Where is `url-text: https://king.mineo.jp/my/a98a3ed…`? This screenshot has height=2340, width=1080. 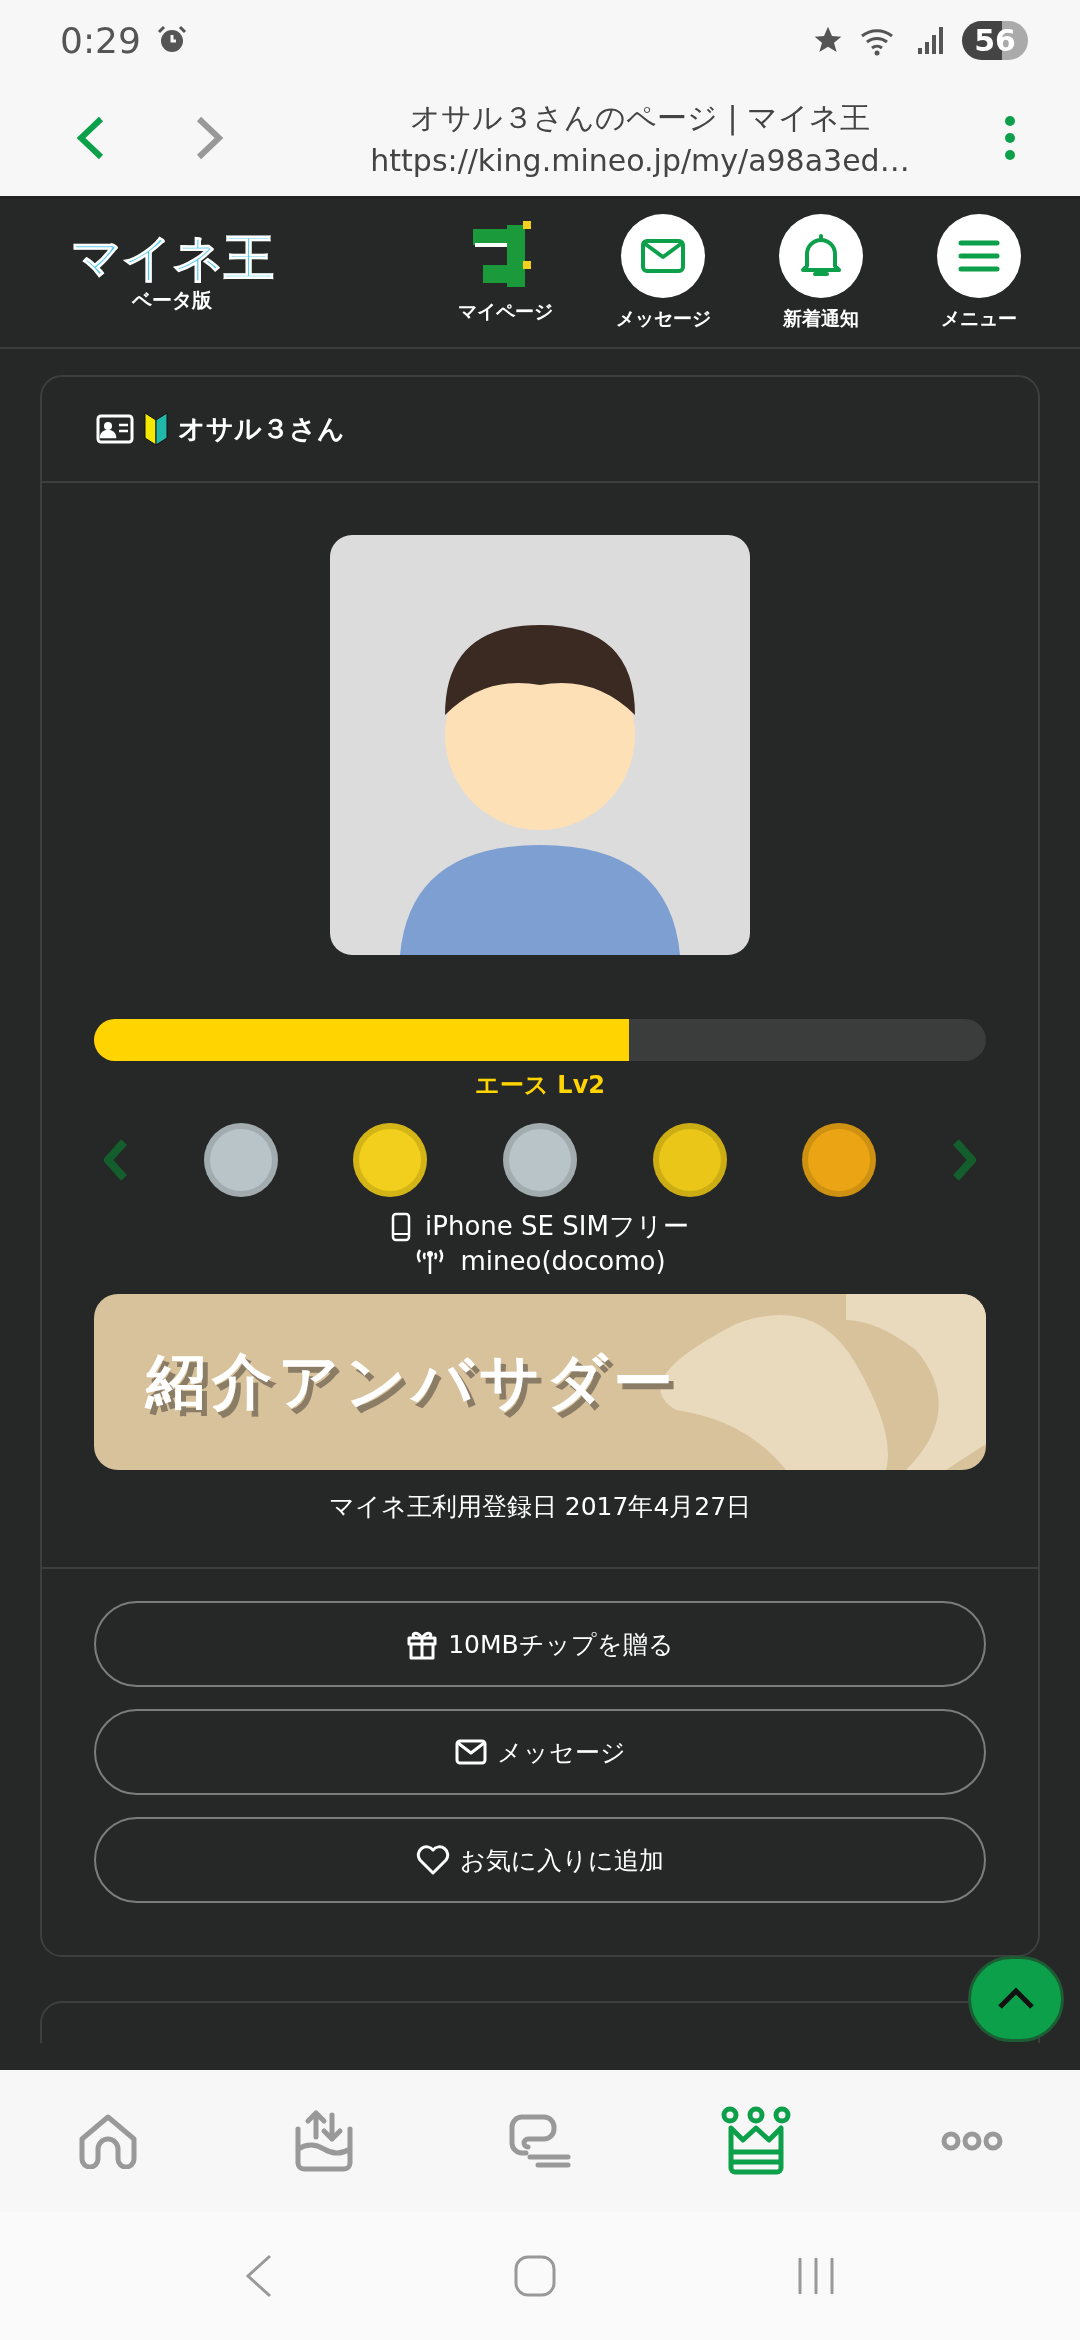
url-text: https://king.mineo.jp/my/a98a3ed… is located at coordinates (640, 160).